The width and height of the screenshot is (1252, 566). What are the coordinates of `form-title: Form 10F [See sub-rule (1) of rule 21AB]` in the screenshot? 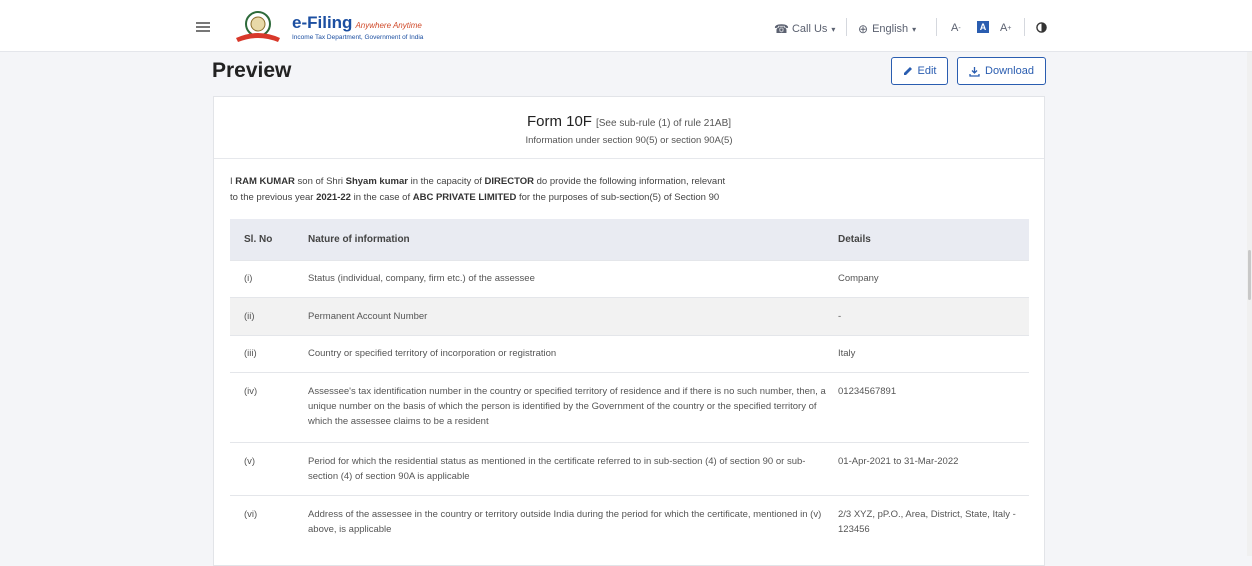 It's located at (629, 121).